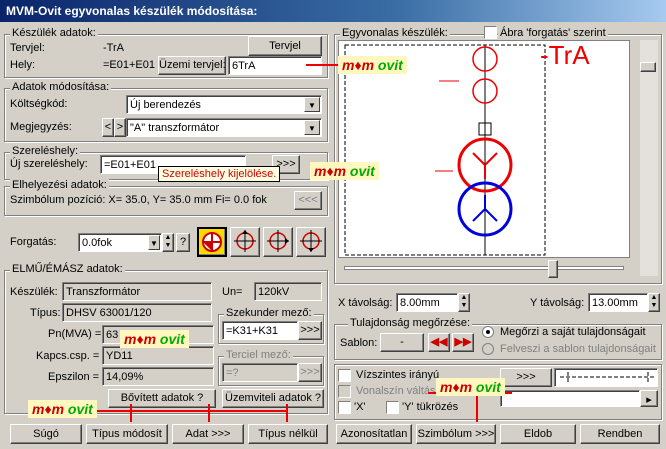  Describe the element at coordinates (49, 164) in the screenshot. I see `uj-szerelo-label: Új szereléshely:` at that location.